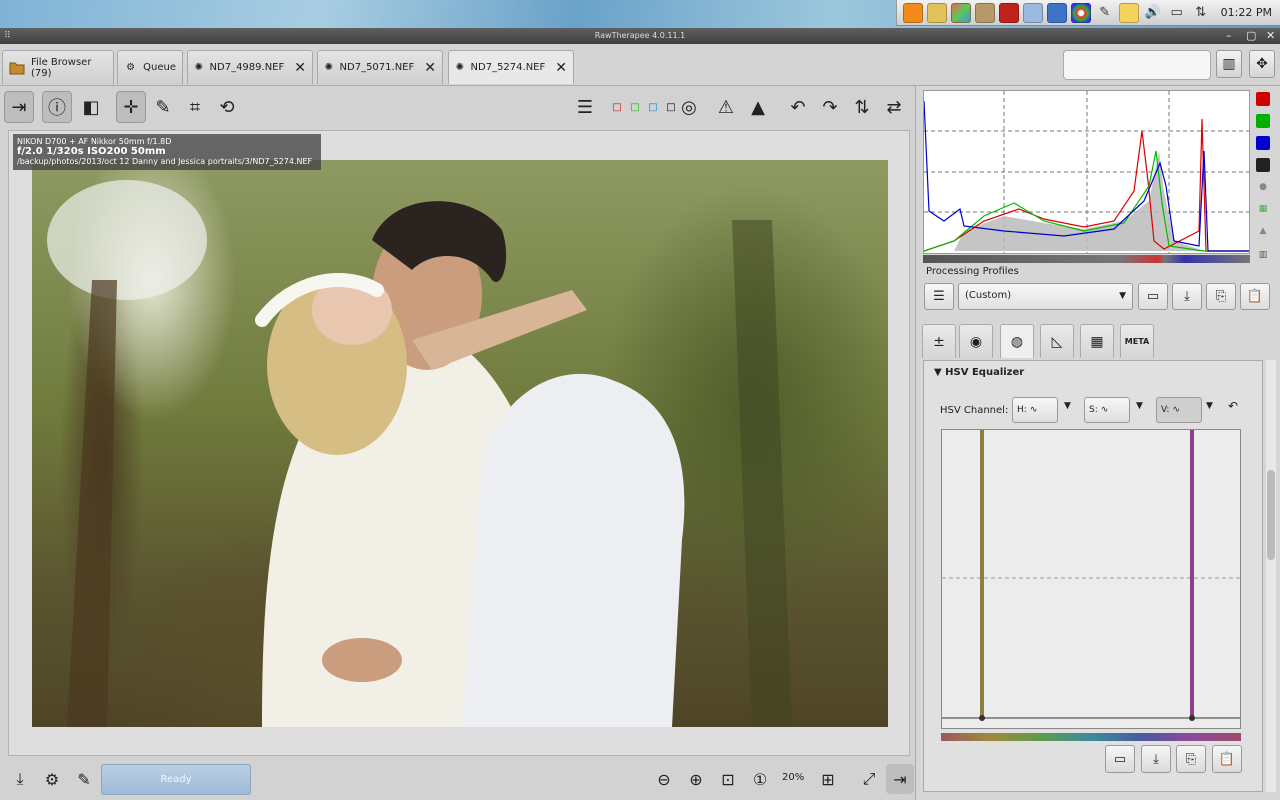  I want to click on value-channel-button: V: ∿, so click(1179, 410).